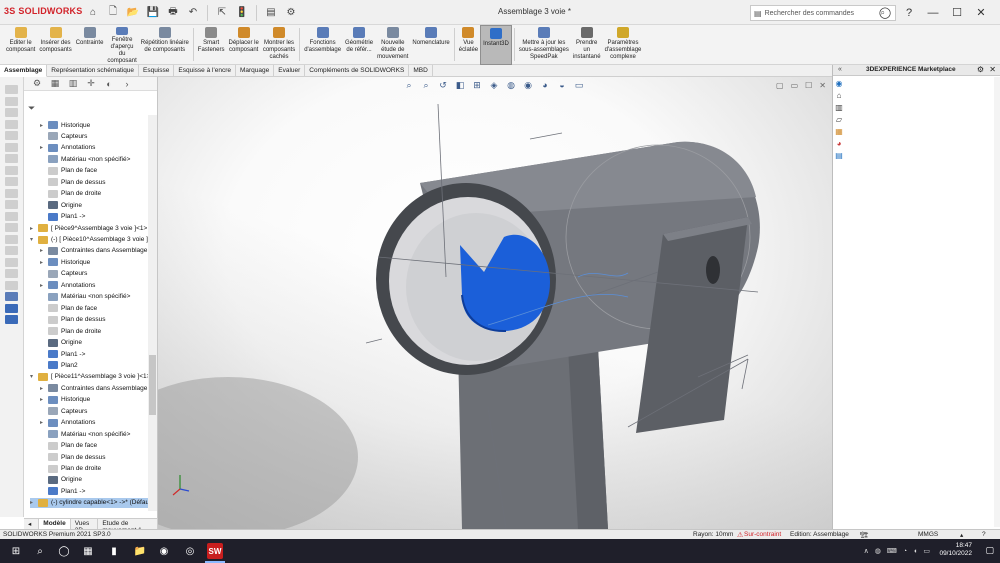 Image resolution: width=1000 pixels, height=563 pixels. Describe the element at coordinates (90, 377) in the screenshot. I see `tree-node: ▾ [ Pièce11^Assemblage 3 voie ]<1>` at that location.